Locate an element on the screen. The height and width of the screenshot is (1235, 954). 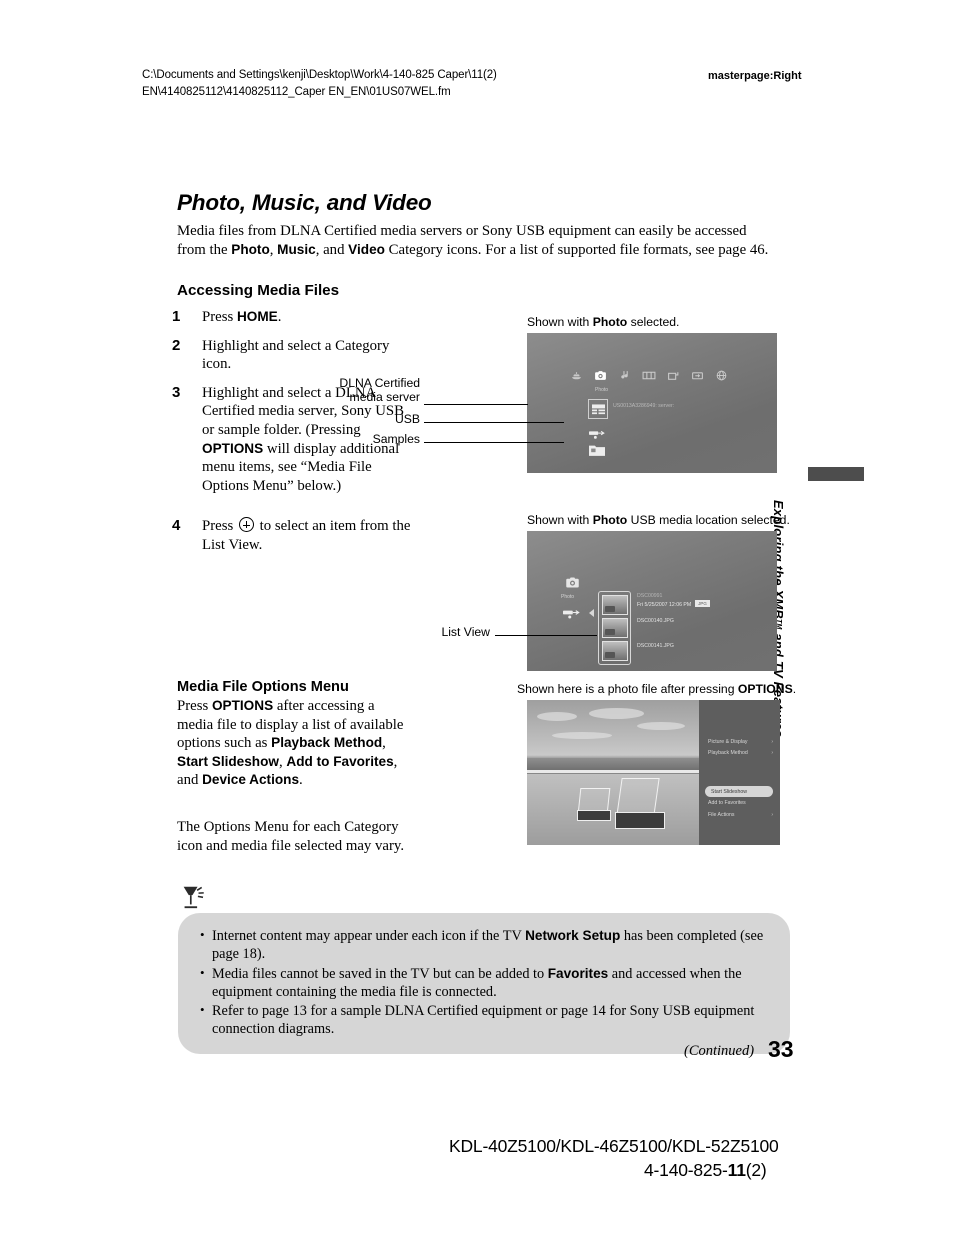
step-number: 4 is located at coordinates (176, 526).